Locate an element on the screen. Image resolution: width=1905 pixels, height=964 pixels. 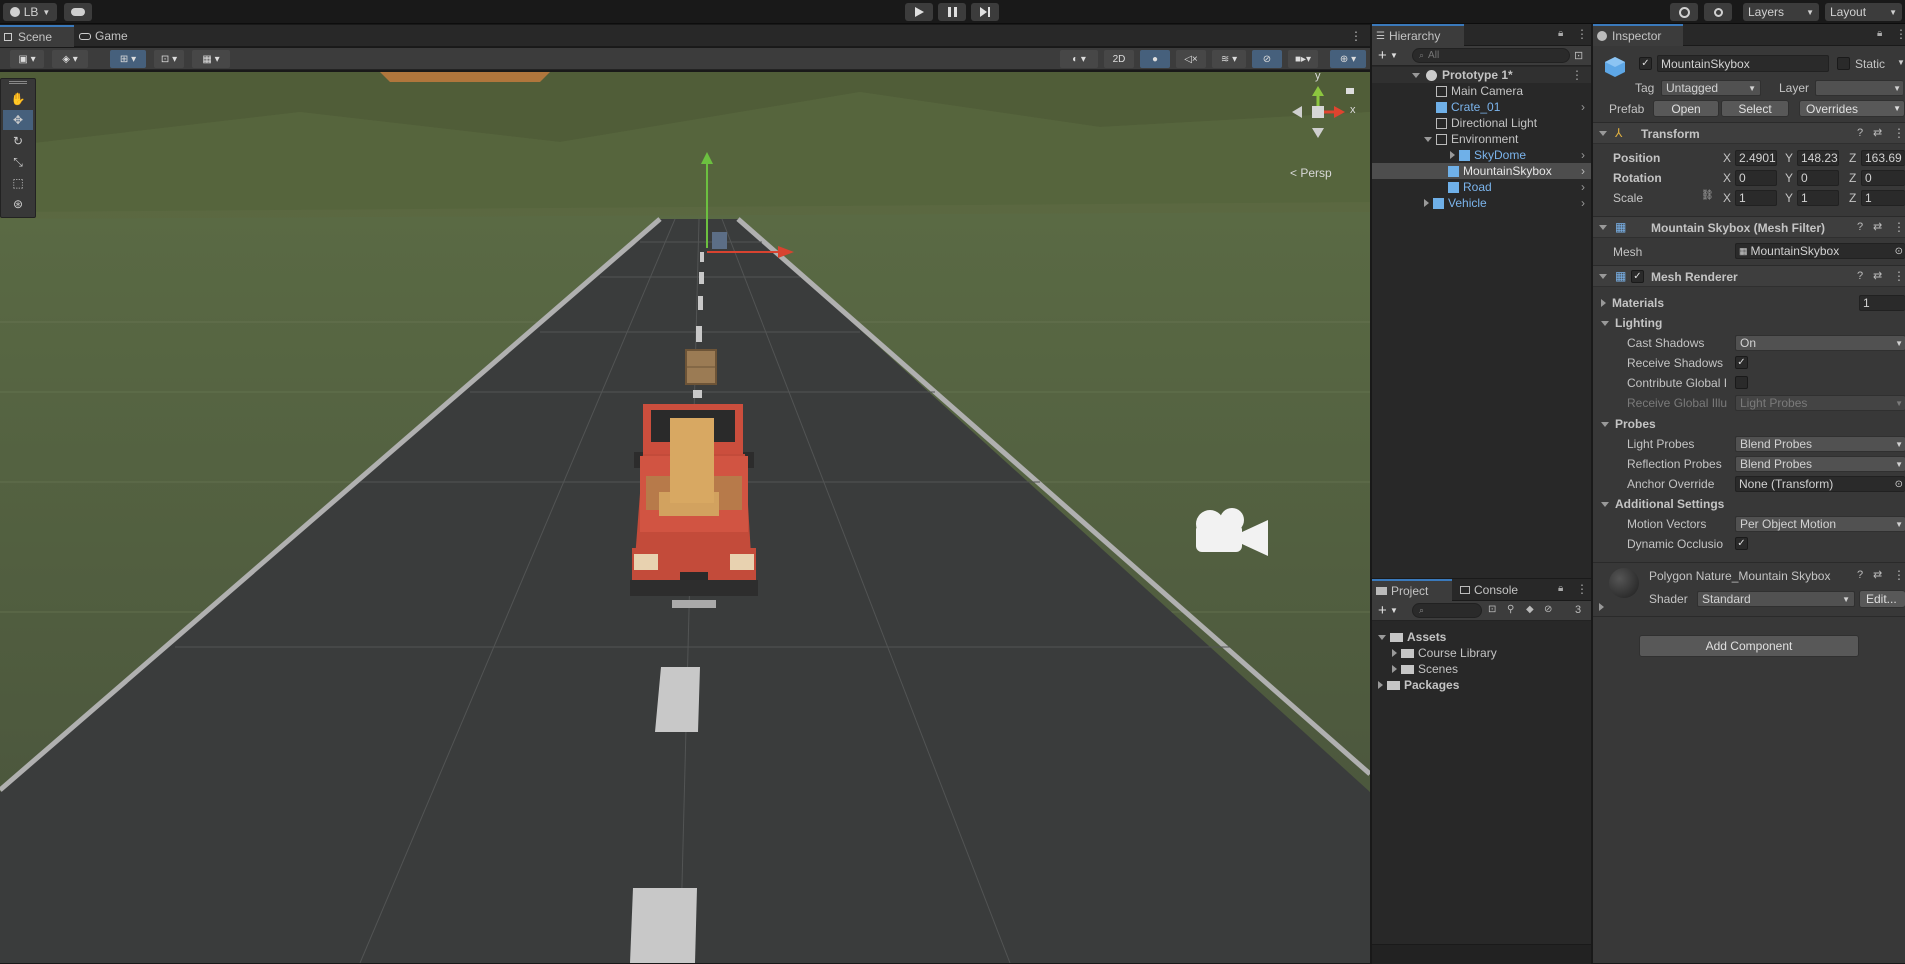
project-folder-course-library: Course Library is located at coordinates (1444, 653).